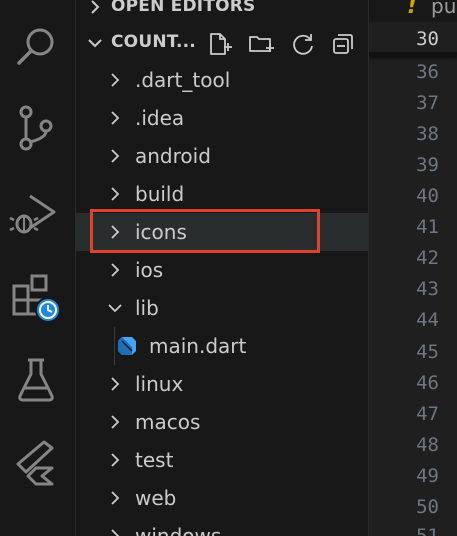 The image size is (457, 536). Describe the element at coordinates (413, 54) in the screenshot. I see `sticky-scroll-separator` at that location.